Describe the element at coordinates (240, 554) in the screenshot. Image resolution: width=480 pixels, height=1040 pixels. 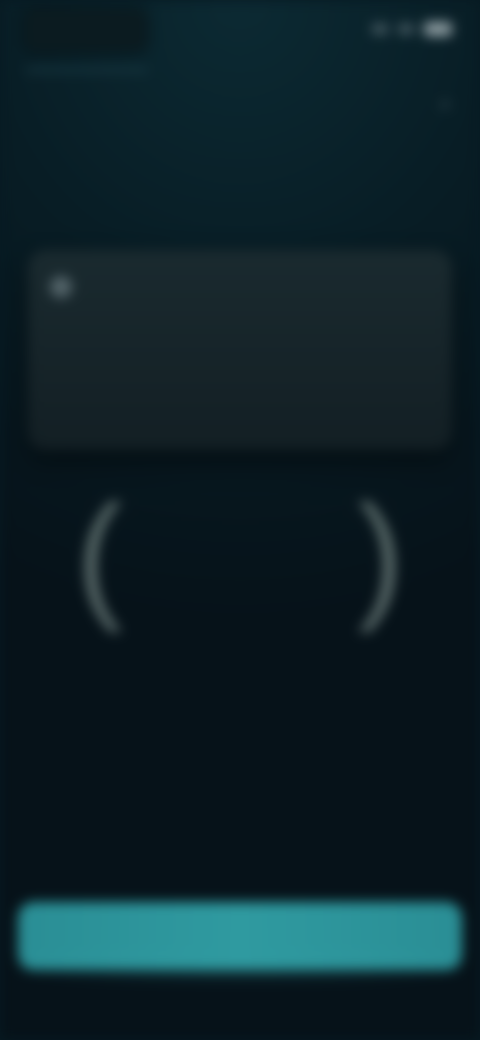
I see `counter: ( )` at that location.